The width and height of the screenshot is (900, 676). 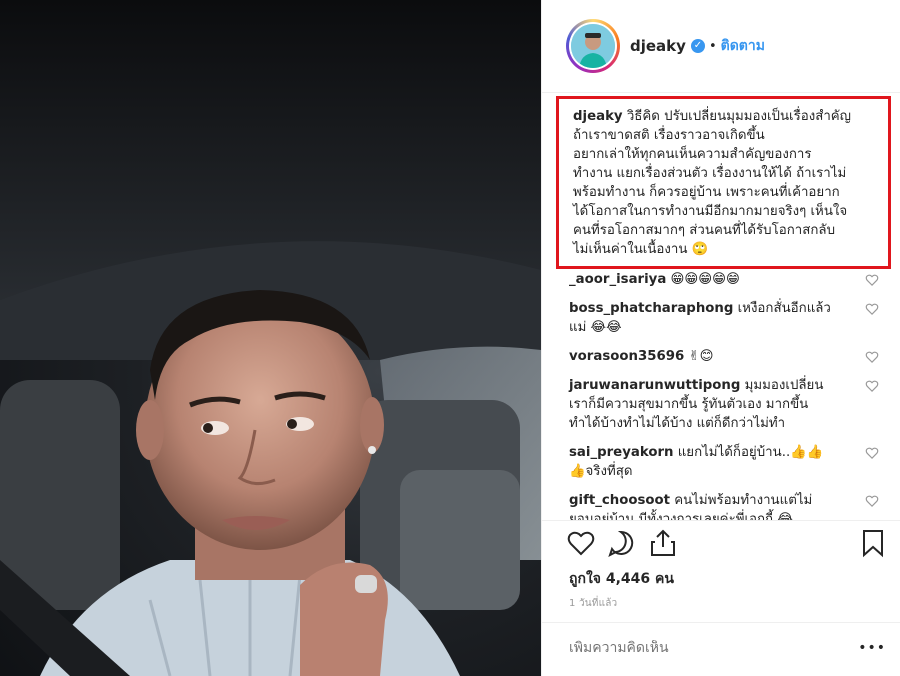 I want to click on comment-input, so click(x=719, y=648).